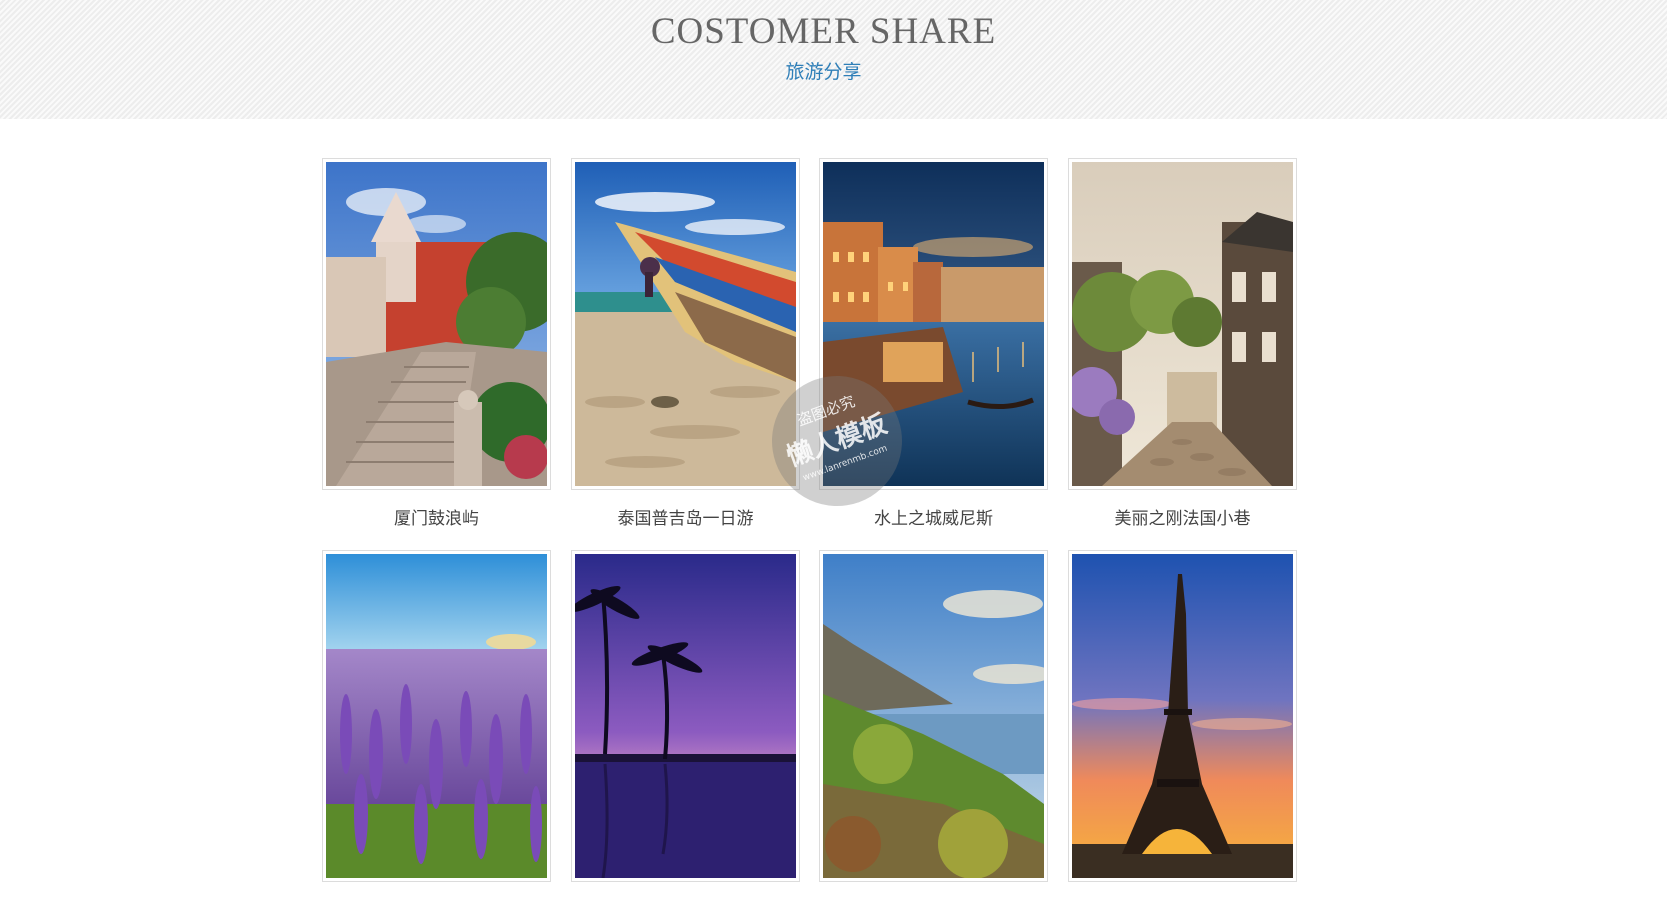 This screenshot has height=897, width=1667. I want to click on photo-palm-sunset, so click(685, 716).